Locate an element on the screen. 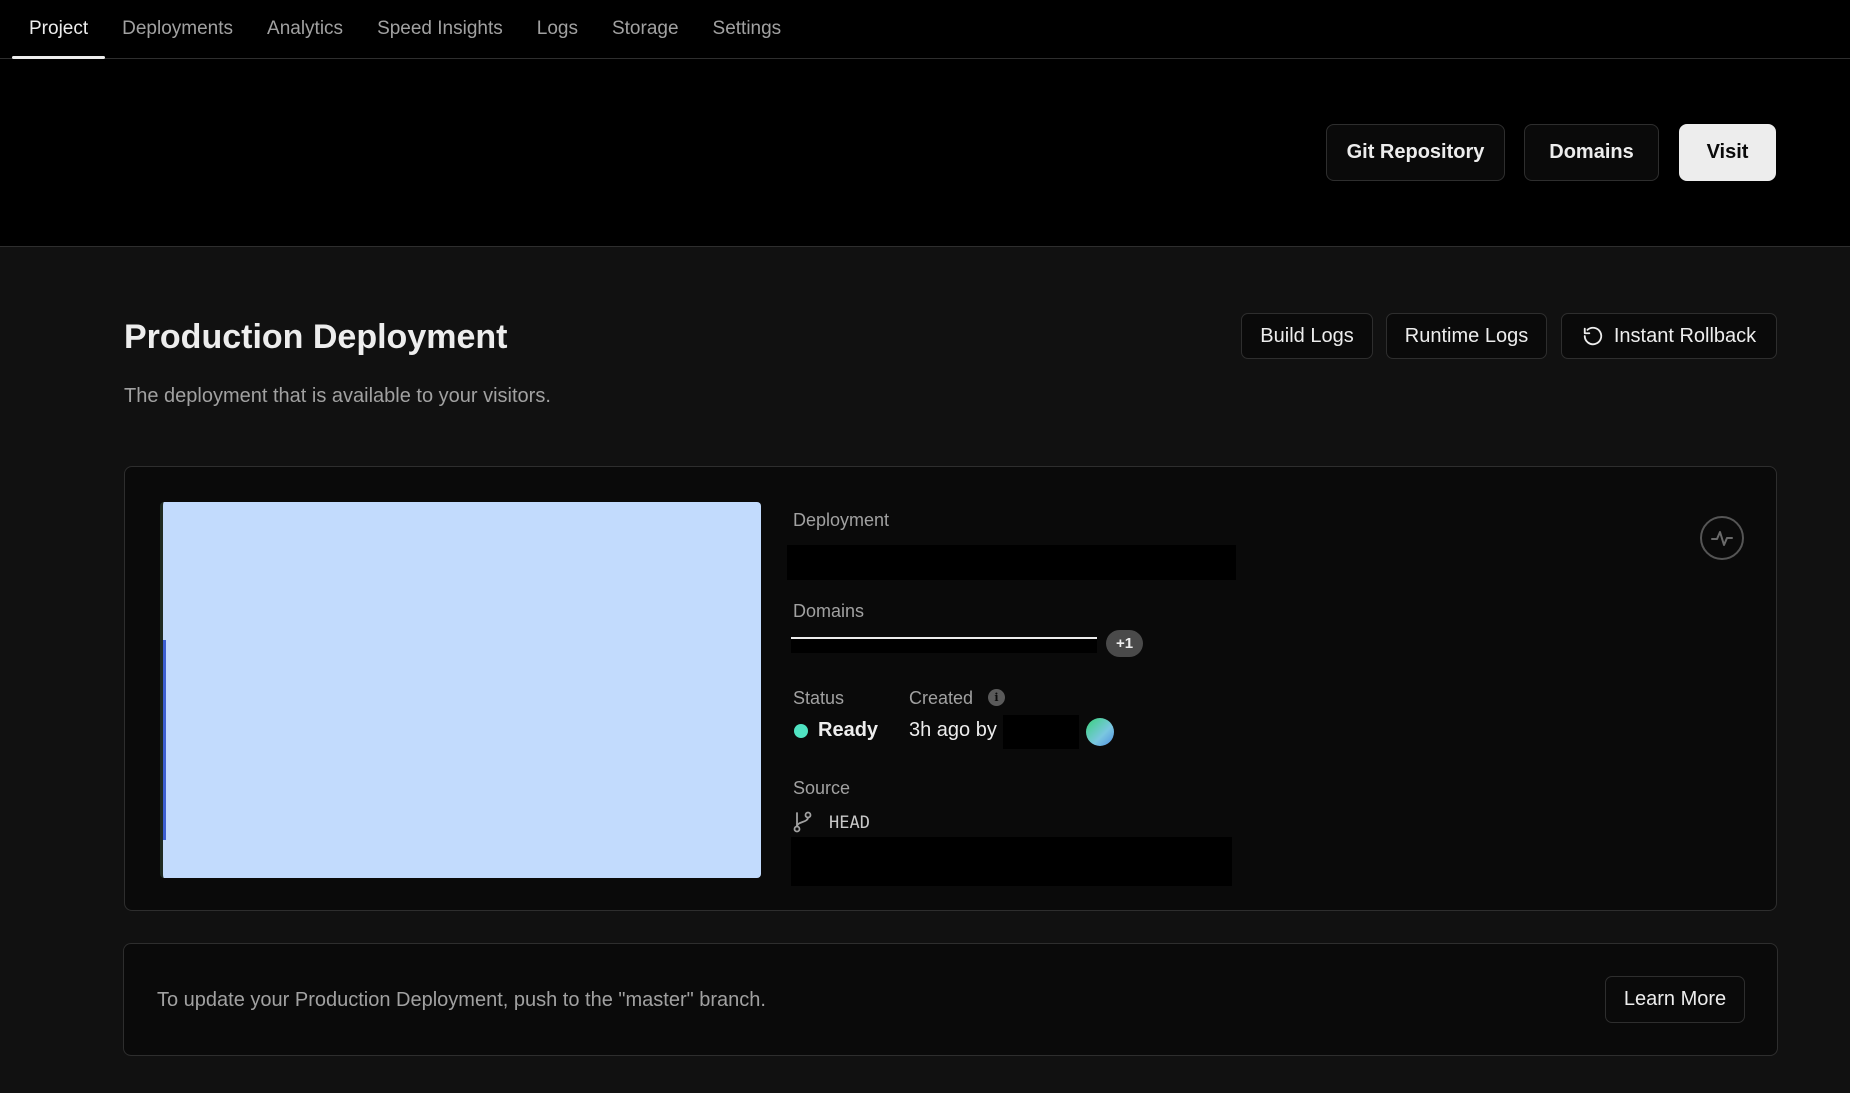 The width and height of the screenshot is (1850, 1093). created-value: 3h ago by is located at coordinates (953, 730).